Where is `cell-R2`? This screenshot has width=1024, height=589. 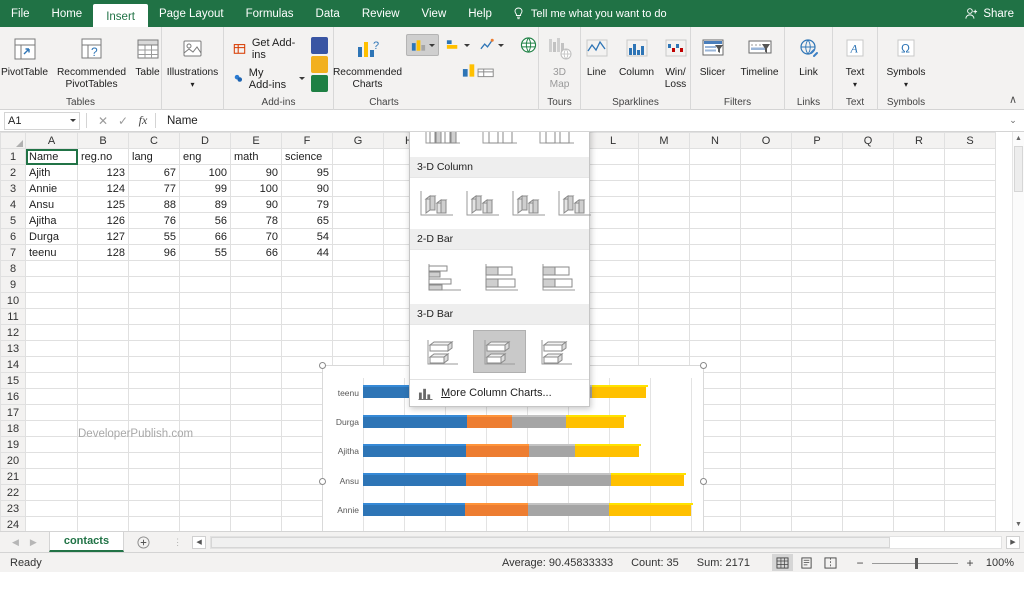 cell-R2 is located at coordinates (919, 172).